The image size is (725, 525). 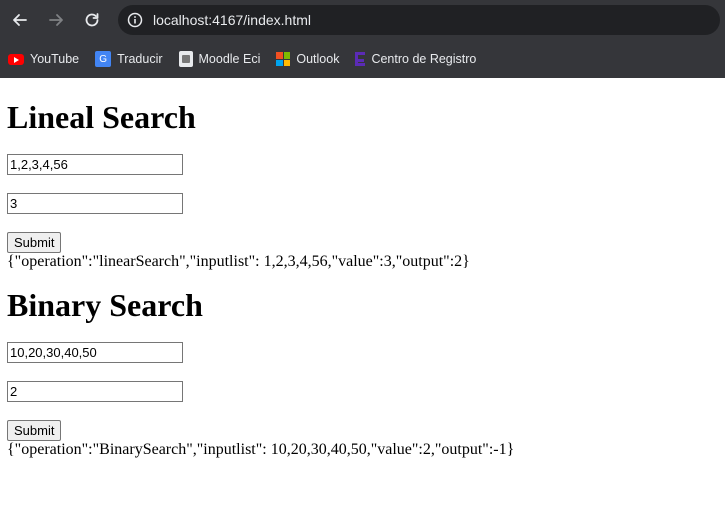 I want to click on arrow-left-icon, so click(x=20, y=20).